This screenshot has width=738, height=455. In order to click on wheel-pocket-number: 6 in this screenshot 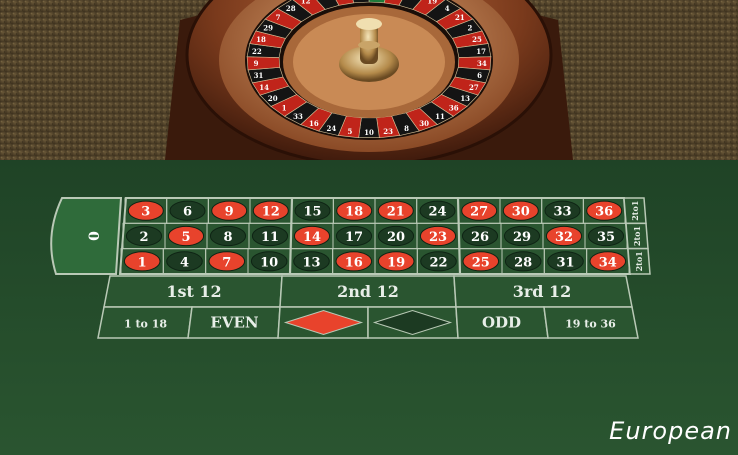, I will do `click(479, 75)`.